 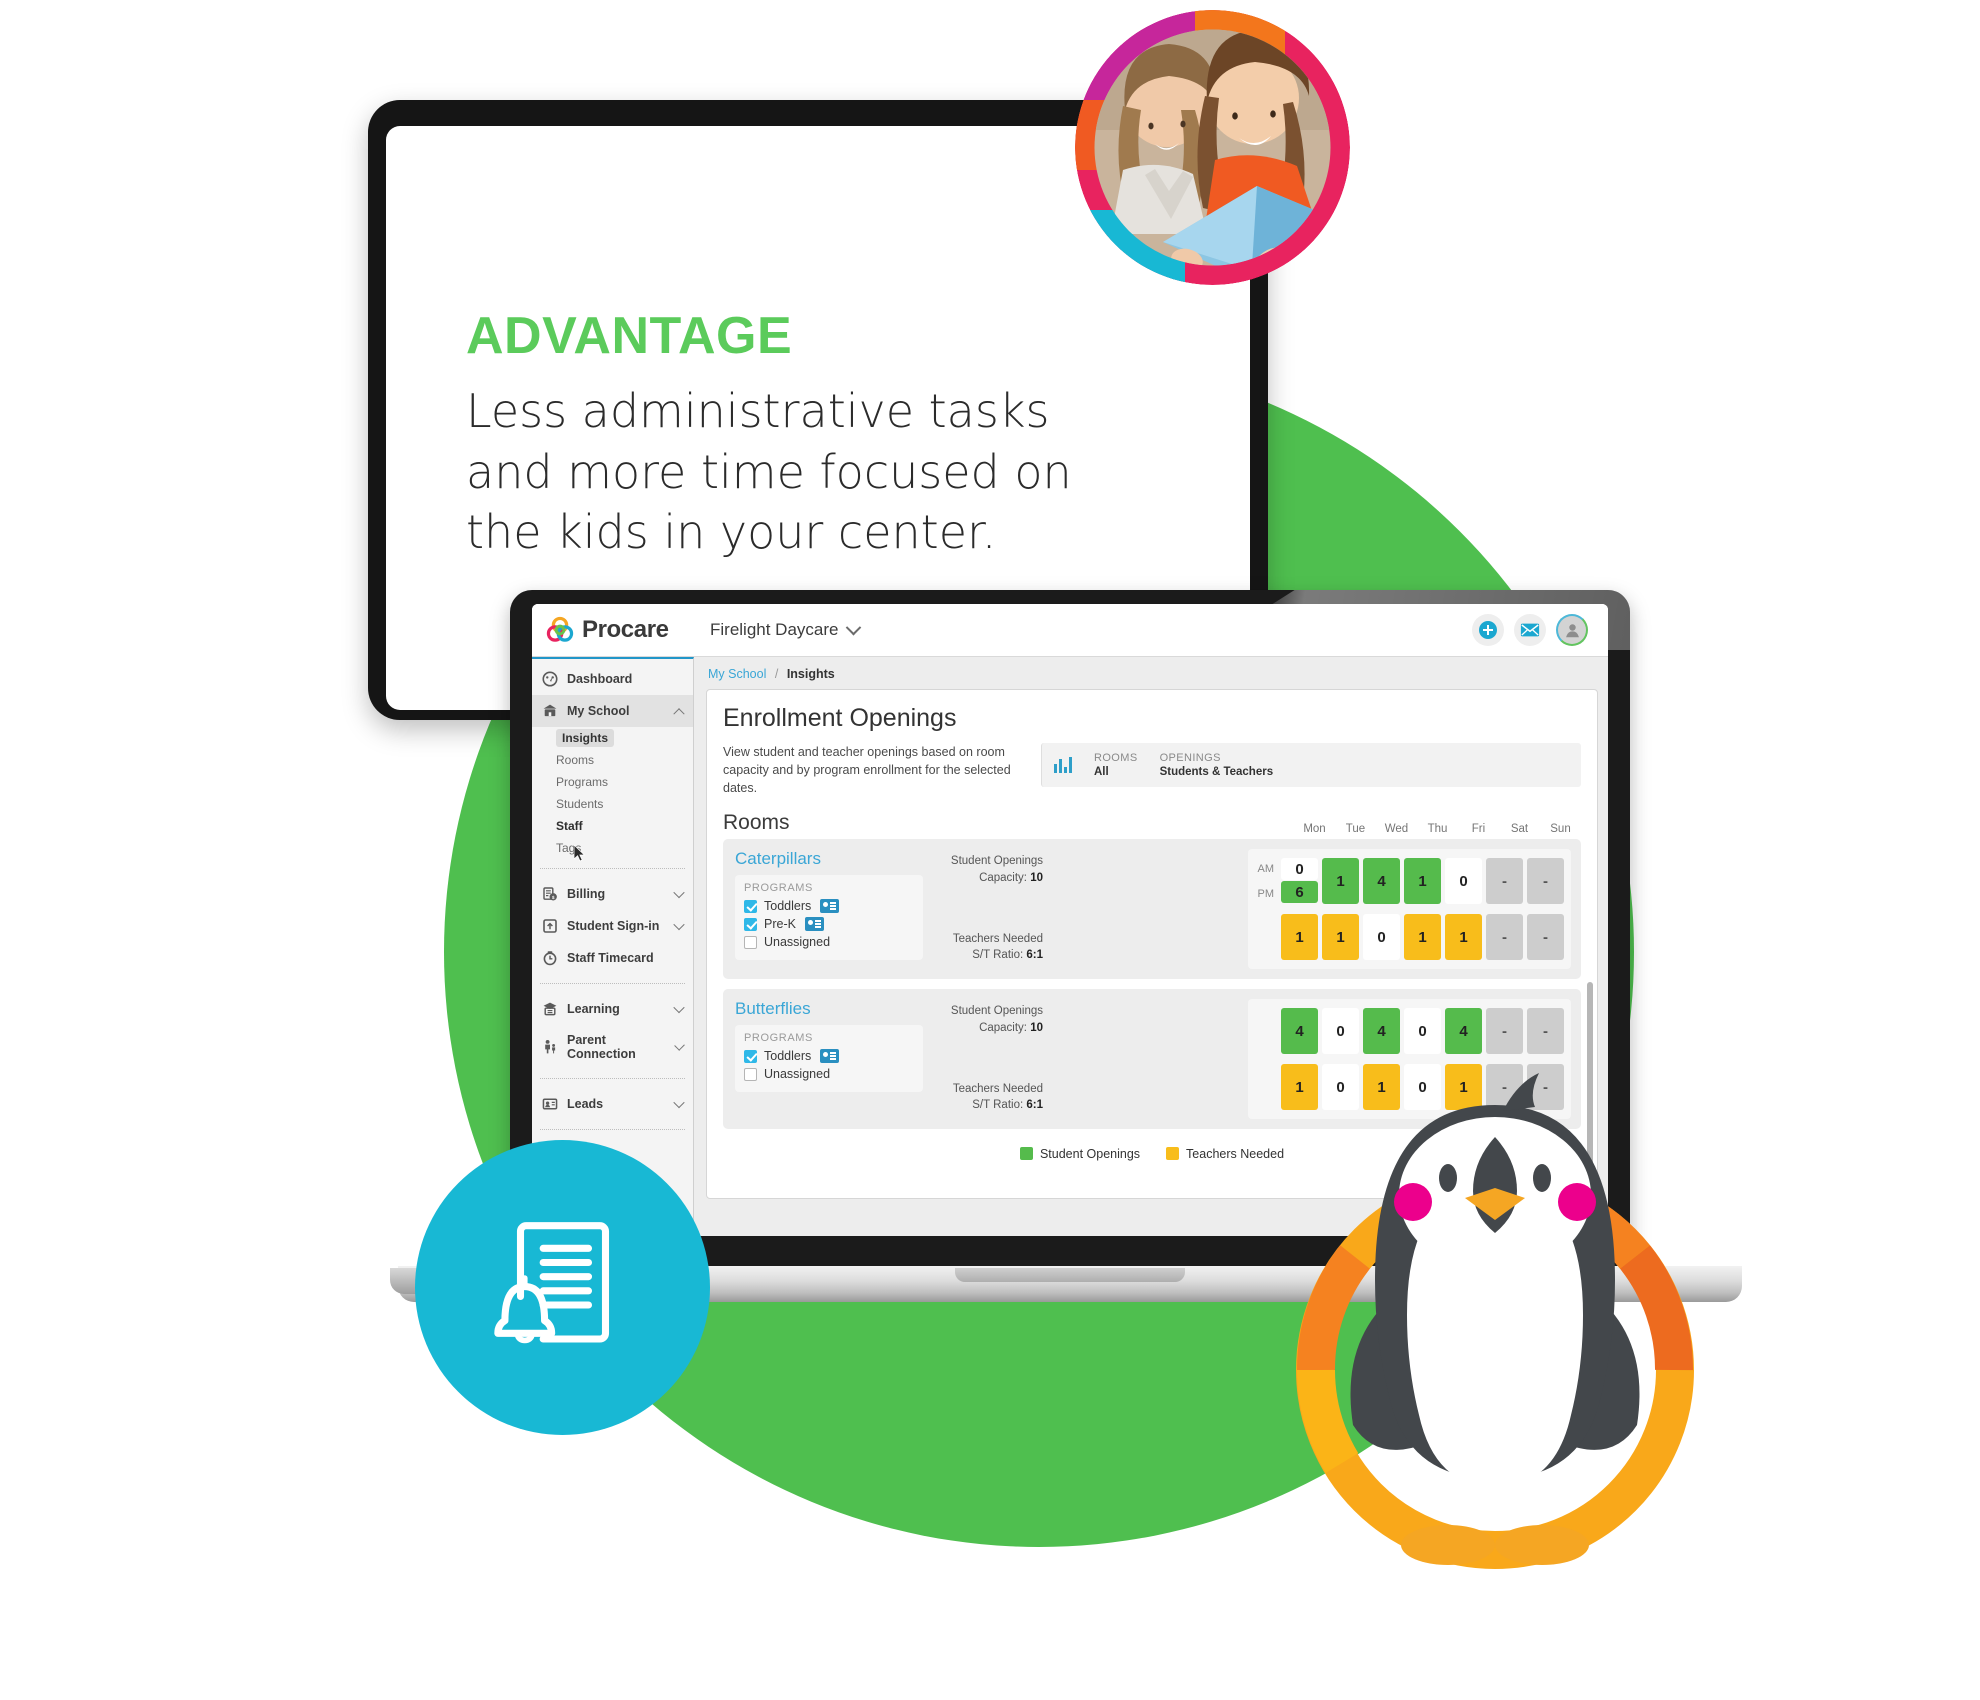 What do you see at coordinates (814, 924) in the screenshot?
I see `program-badge-icon` at bounding box center [814, 924].